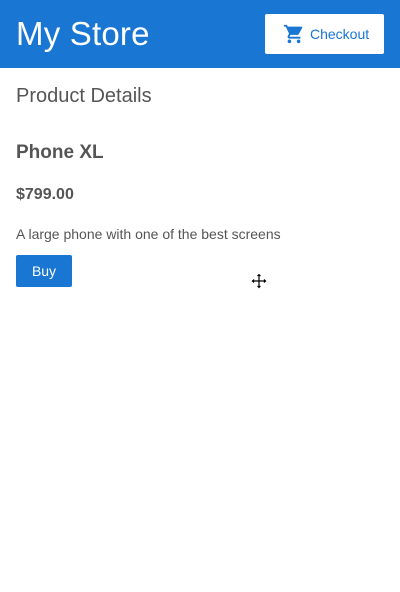 The height and width of the screenshot is (592, 400). I want to click on store-title: My Store, so click(83, 34).